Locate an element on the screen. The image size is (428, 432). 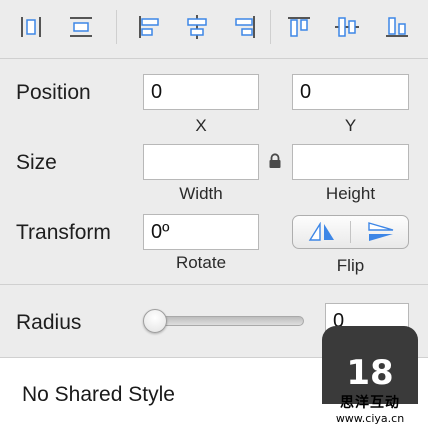
transform-label: Transform is located at coordinates (63, 232).